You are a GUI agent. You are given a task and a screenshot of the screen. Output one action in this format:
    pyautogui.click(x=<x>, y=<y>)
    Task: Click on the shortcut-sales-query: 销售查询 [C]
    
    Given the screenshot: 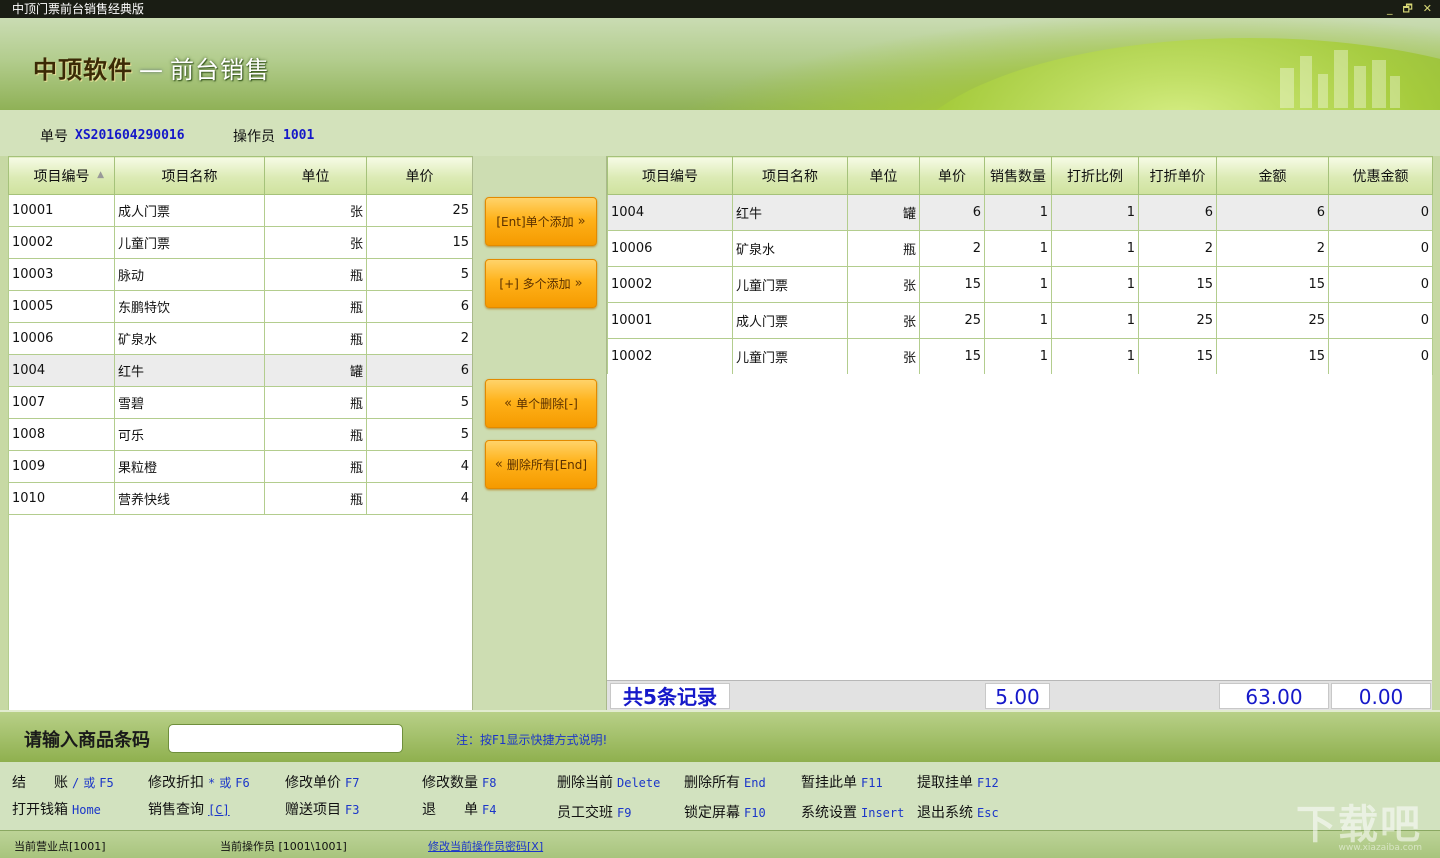 What is the action you would take?
    pyautogui.click(x=189, y=809)
    